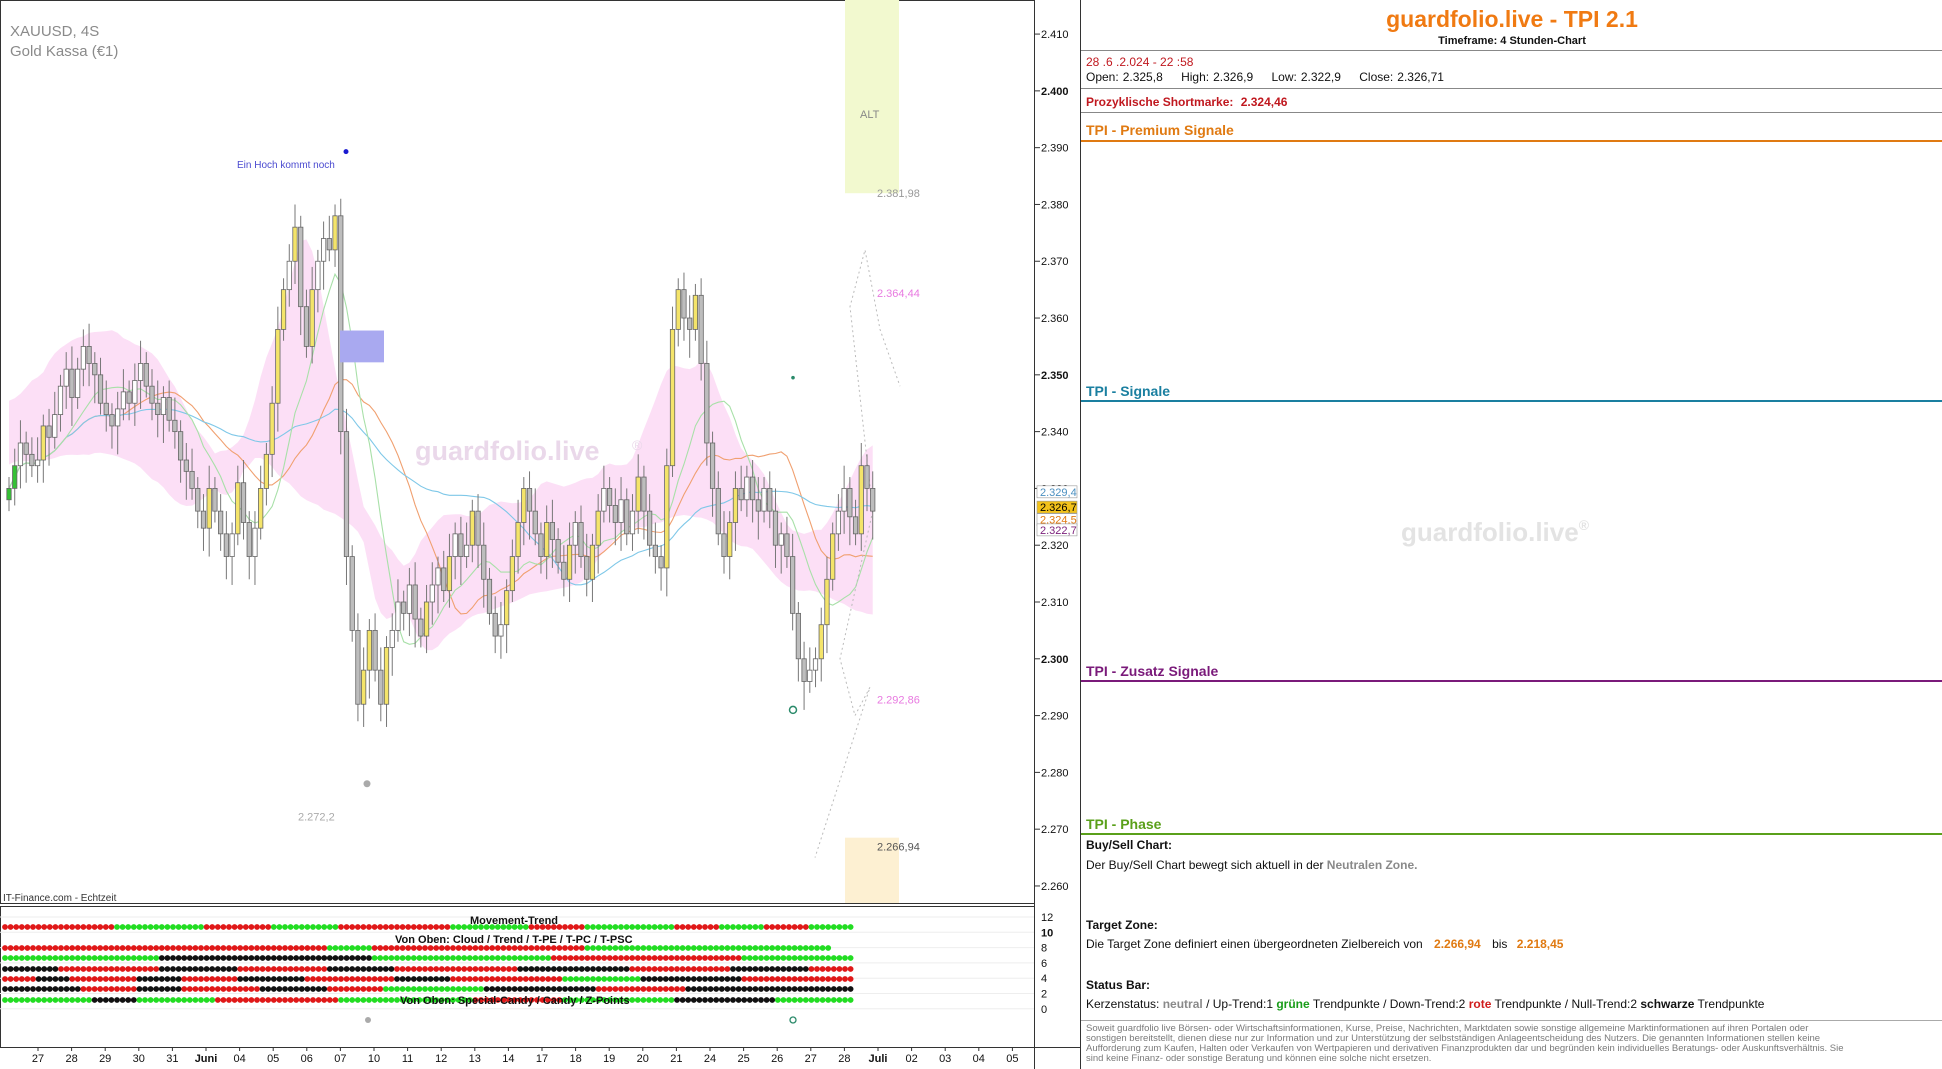 This screenshot has width=1942, height=1069. I want to click on status-neutral: neutral, so click(1182, 1004).